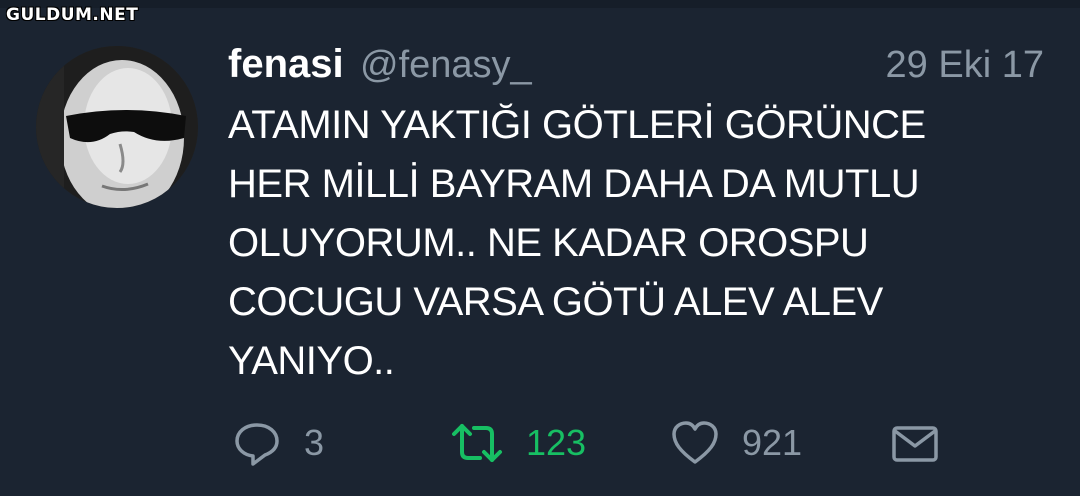 The image size is (1080, 496). Describe the element at coordinates (311, 361) in the screenshot. I see `tweet-text-line: YANIYO..` at that location.